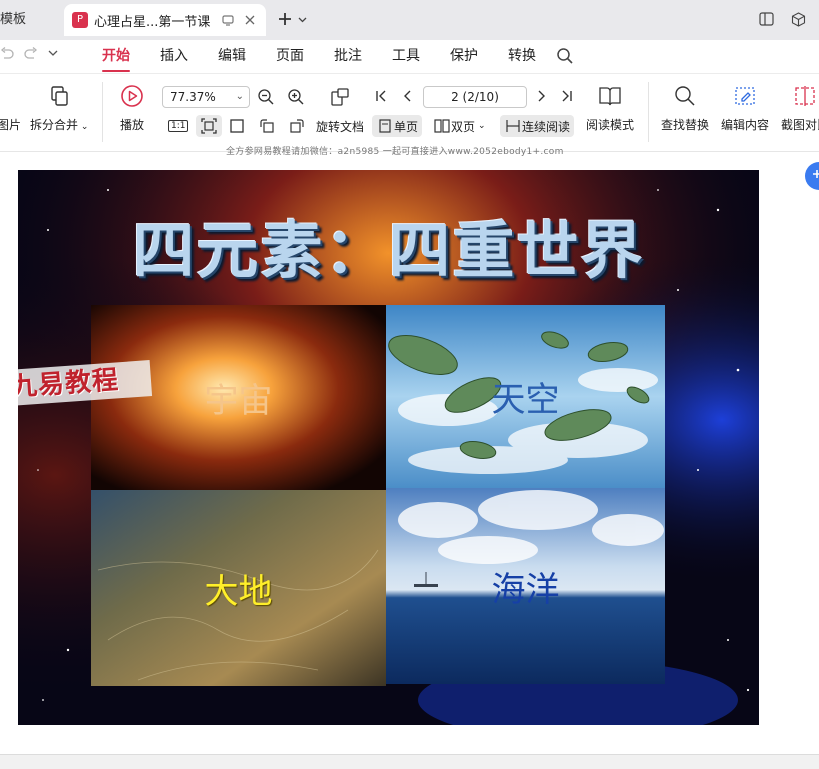 This screenshot has height=769, width=819. Describe the element at coordinates (525, 589) in the screenshot. I see `quadrant-sea-label: 海洋` at that location.